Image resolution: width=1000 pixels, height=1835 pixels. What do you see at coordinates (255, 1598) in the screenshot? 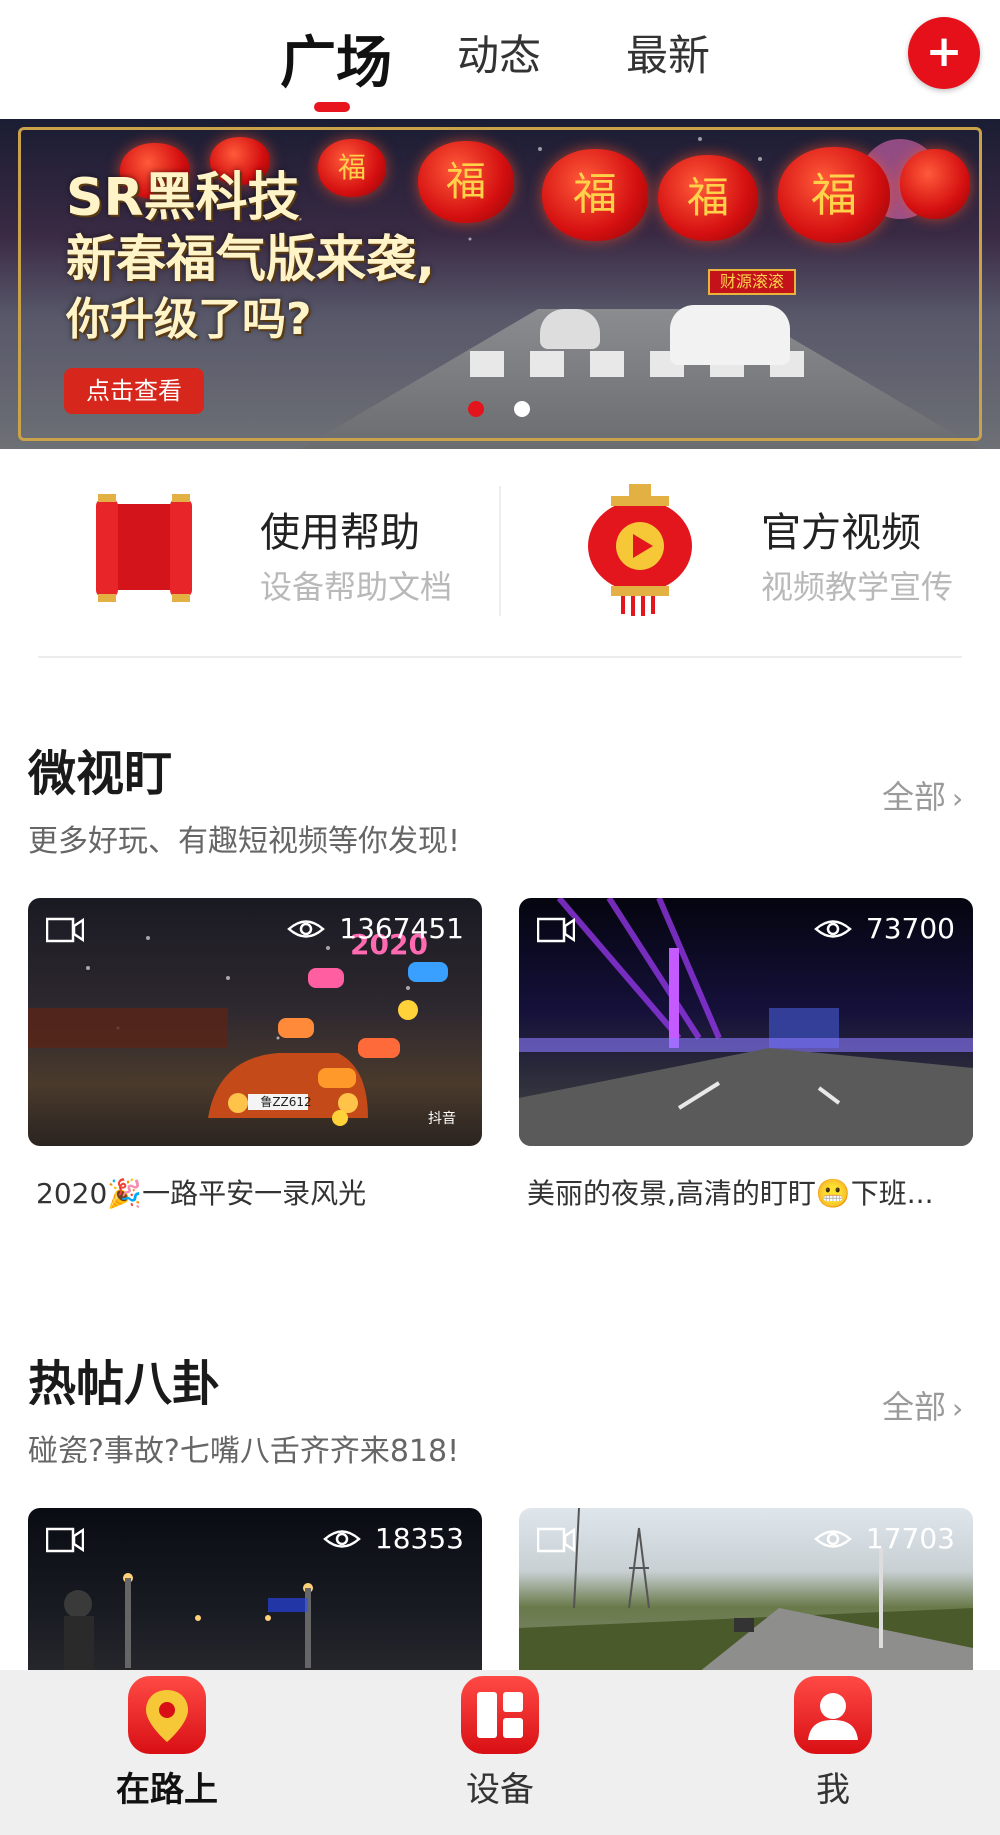
I see `video-card: 18353` at bounding box center [255, 1598].